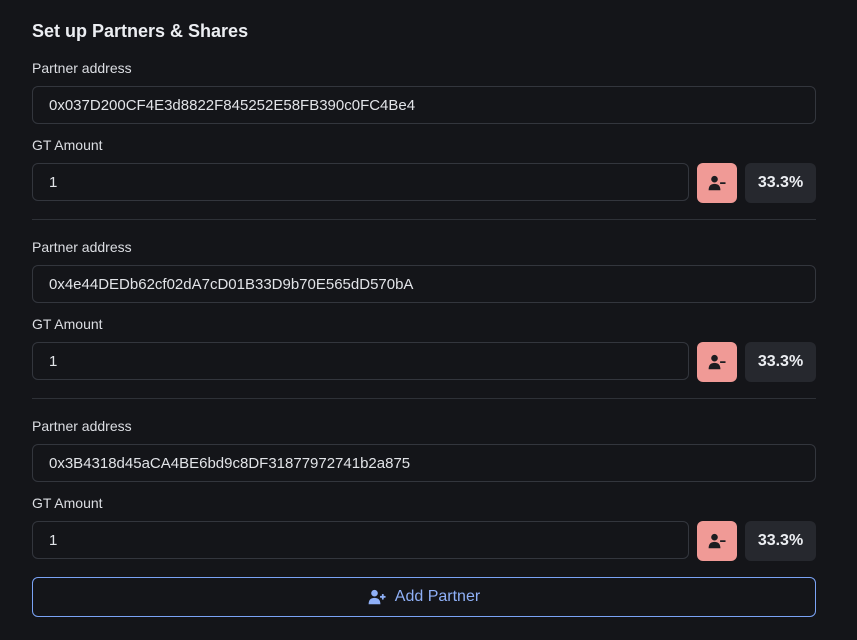 This screenshot has height=640, width=857. I want to click on add-partner-button: Add Partner, so click(424, 597).